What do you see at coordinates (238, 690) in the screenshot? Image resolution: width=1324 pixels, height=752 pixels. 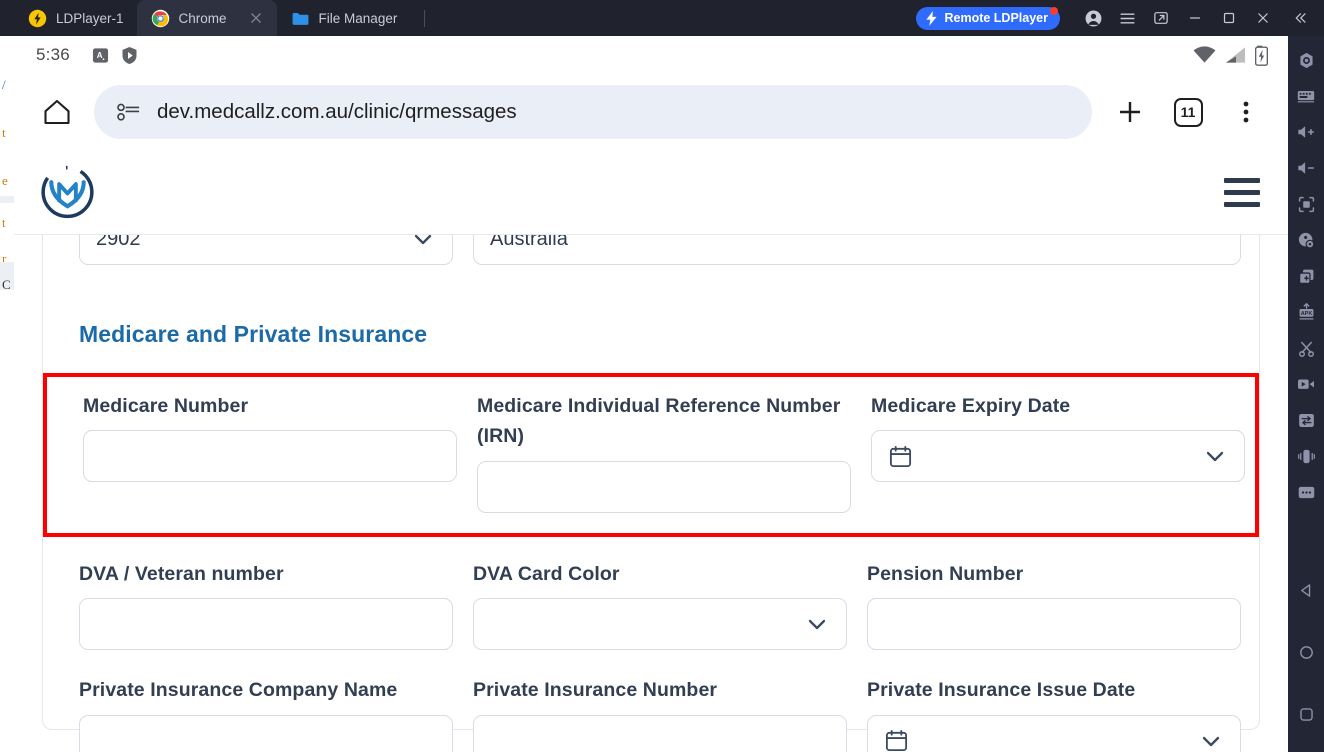 I see `label-private-insurance-company-name: Private Insurance Company Name` at bounding box center [238, 690].